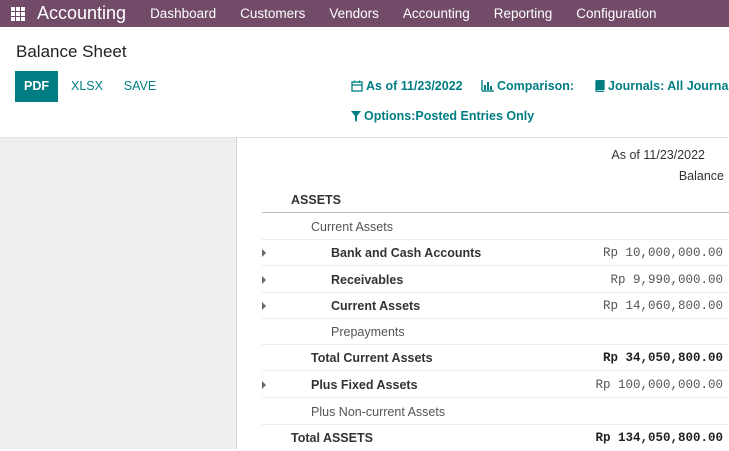  Describe the element at coordinates (666, 280) in the screenshot. I see `row-value: Rp 9,990,000.00` at that location.